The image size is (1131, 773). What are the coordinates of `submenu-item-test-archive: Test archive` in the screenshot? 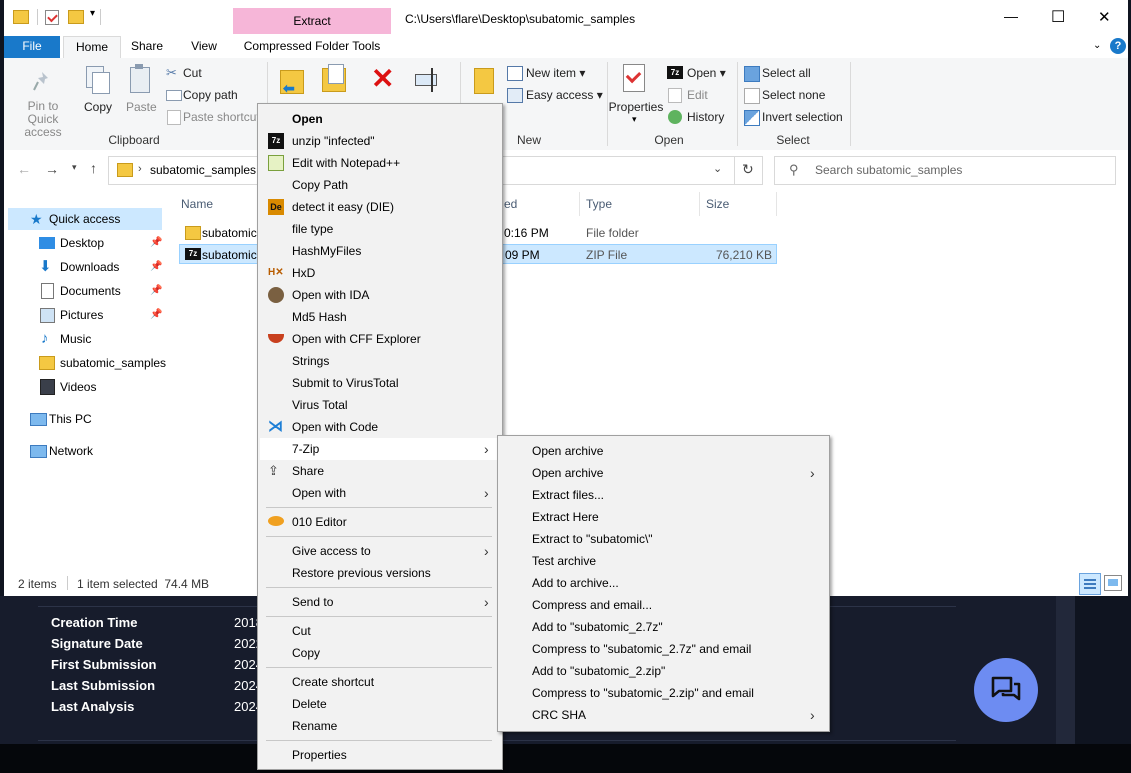 It's located at (663, 561).